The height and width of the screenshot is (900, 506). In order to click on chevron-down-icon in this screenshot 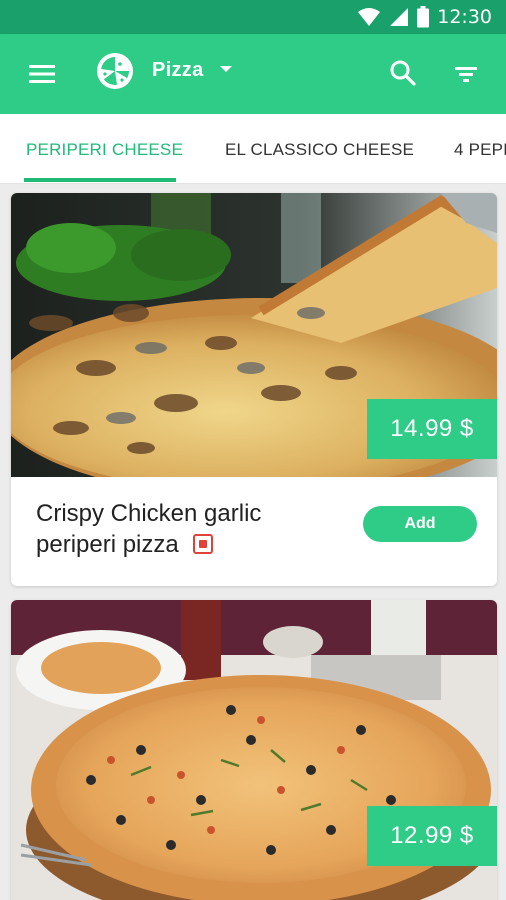, I will do `click(226, 69)`.